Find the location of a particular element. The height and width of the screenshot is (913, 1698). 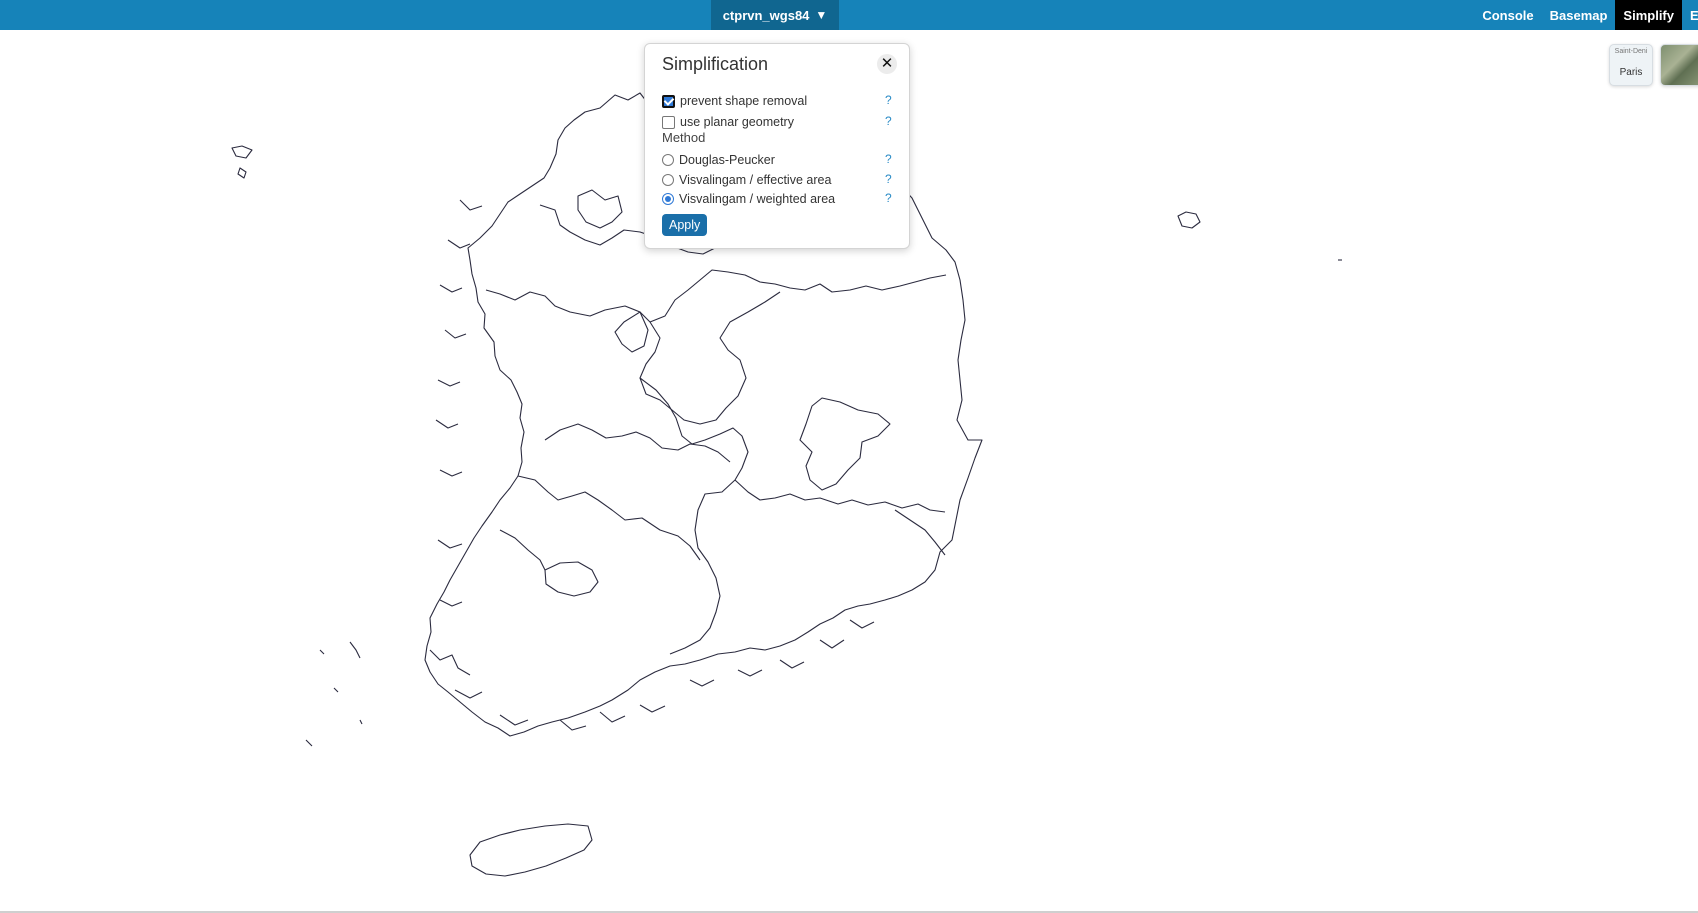

checkbox-planar-geometry is located at coordinates (668, 122).